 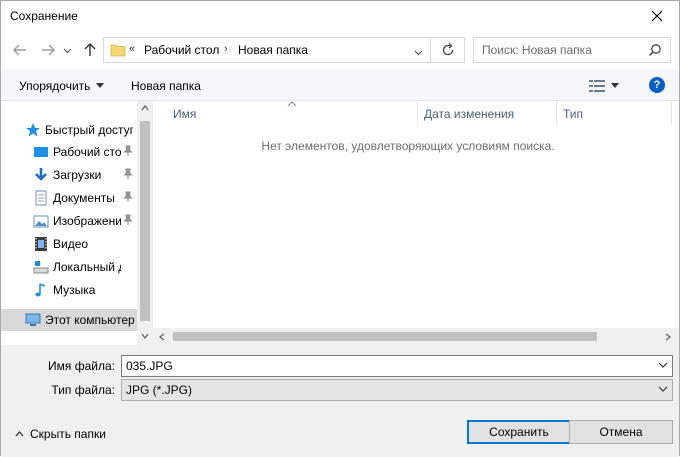 I want to click on sidebar-item-documents: Документы, so click(x=69, y=198).